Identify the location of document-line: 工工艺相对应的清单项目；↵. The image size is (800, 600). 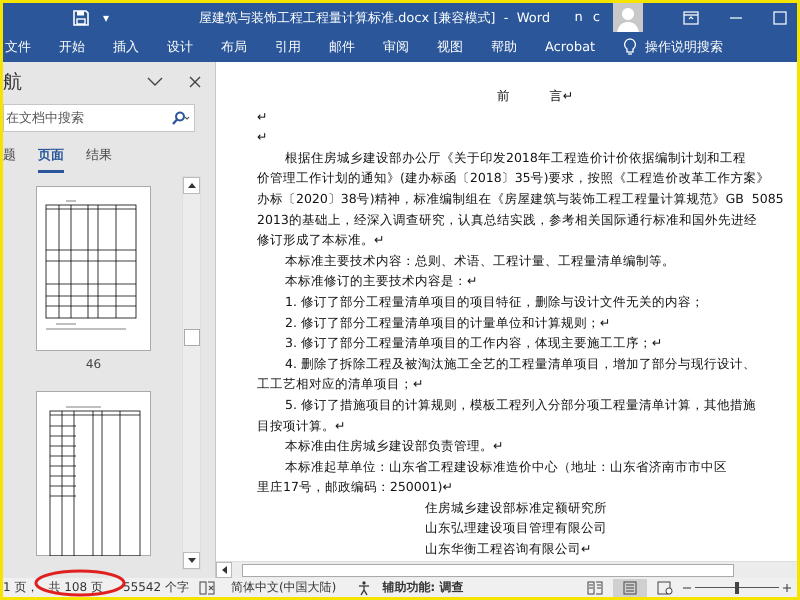
(340, 384).